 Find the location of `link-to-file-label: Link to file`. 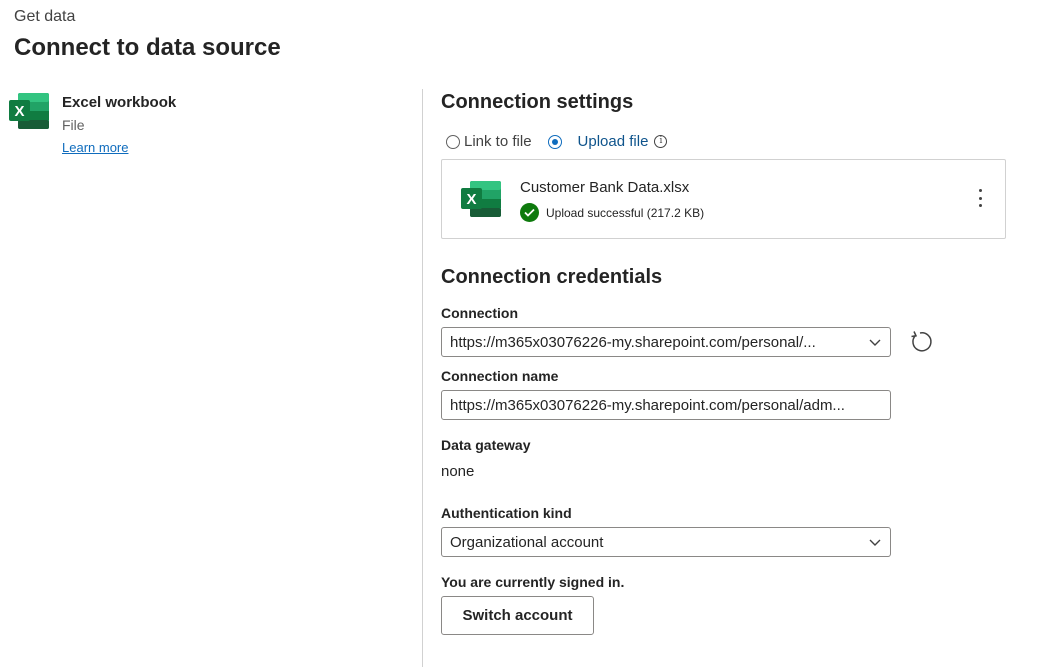

link-to-file-label: Link to file is located at coordinates (498, 141).